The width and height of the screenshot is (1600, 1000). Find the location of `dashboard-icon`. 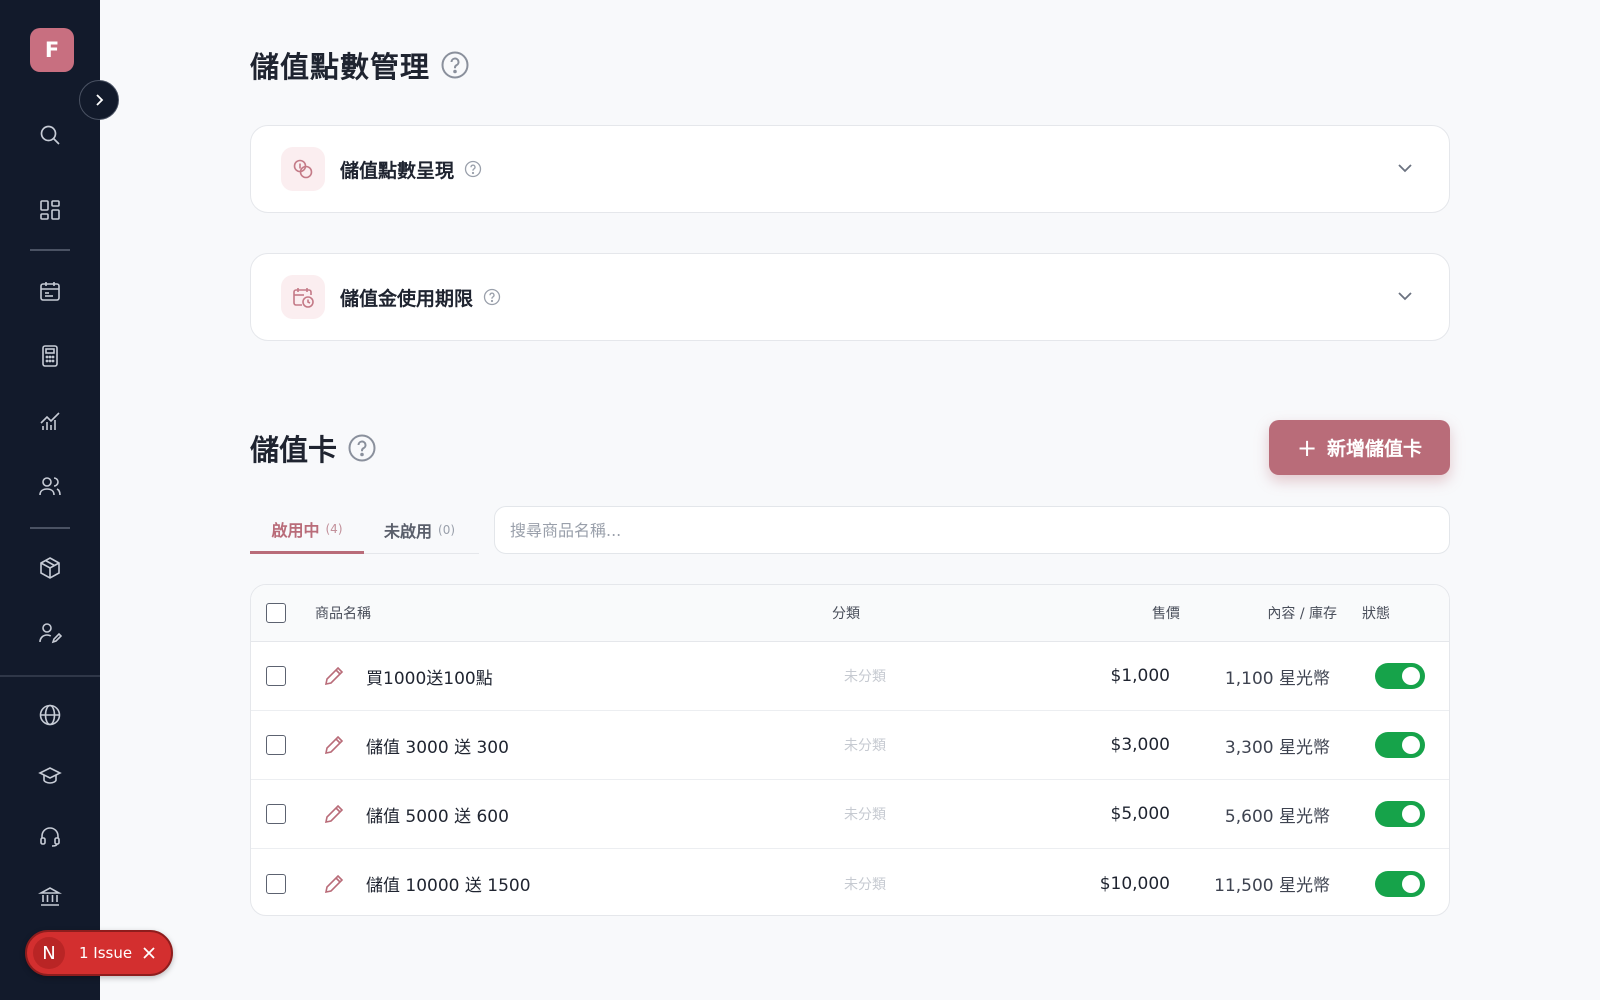

dashboard-icon is located at coordinates (50, 210).